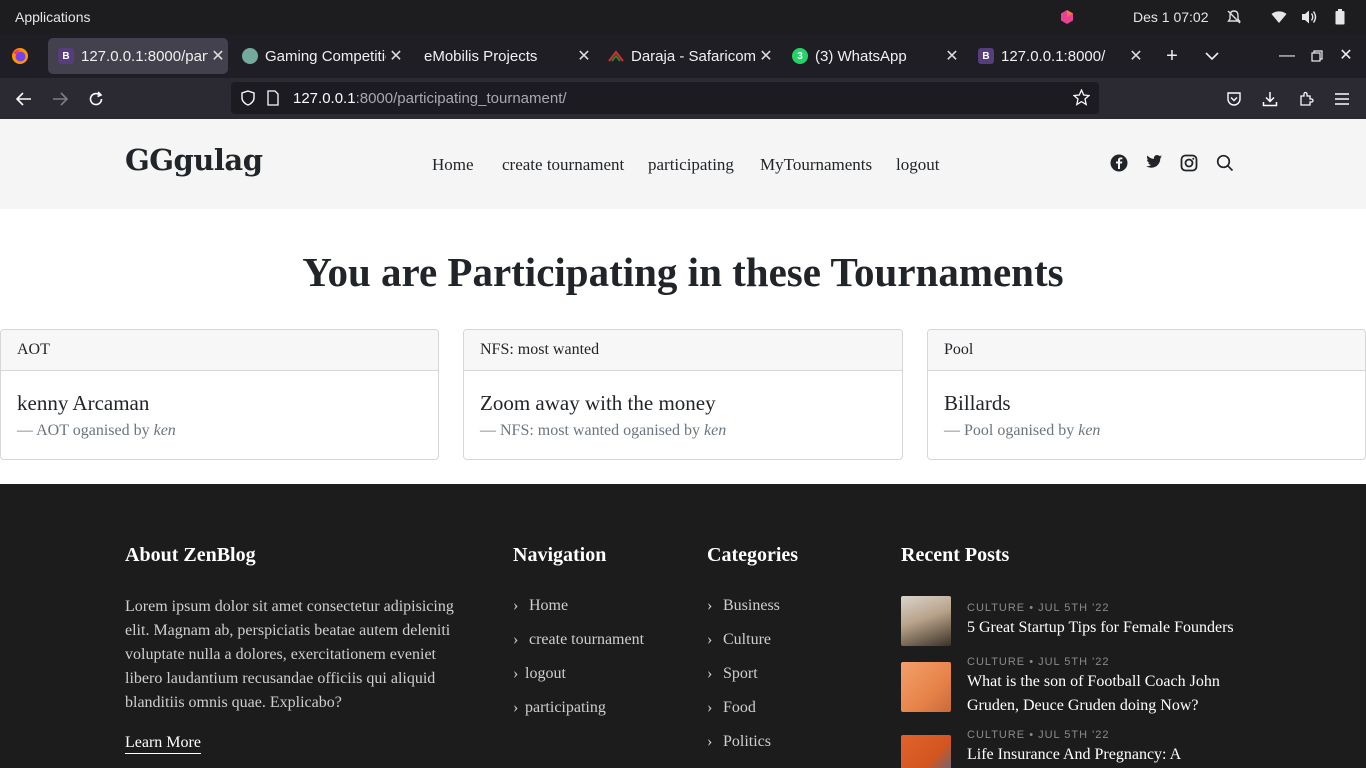 This screenshot has width=1366, height=768. Describe the element at coordinates (1309, 17) in the screenshot. I see `volume-icon` at that location.